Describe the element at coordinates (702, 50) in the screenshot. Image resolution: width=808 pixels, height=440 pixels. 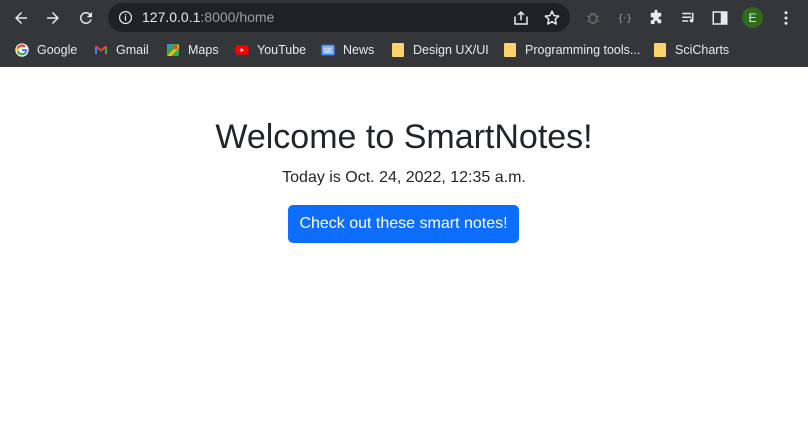
I see `bookmark-label: SciCharts` at that location.